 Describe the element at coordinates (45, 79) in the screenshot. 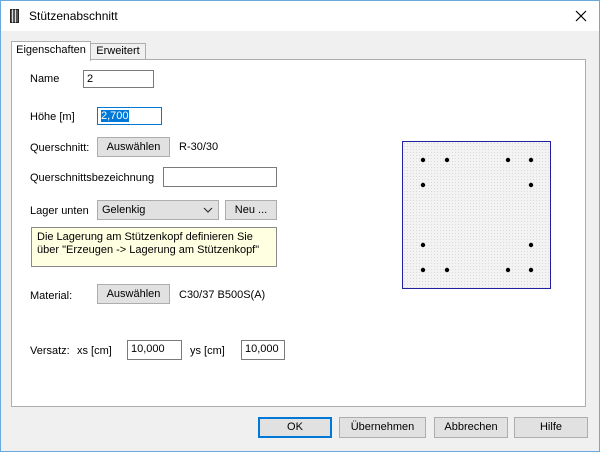

I see `name-label: Name` at that location.